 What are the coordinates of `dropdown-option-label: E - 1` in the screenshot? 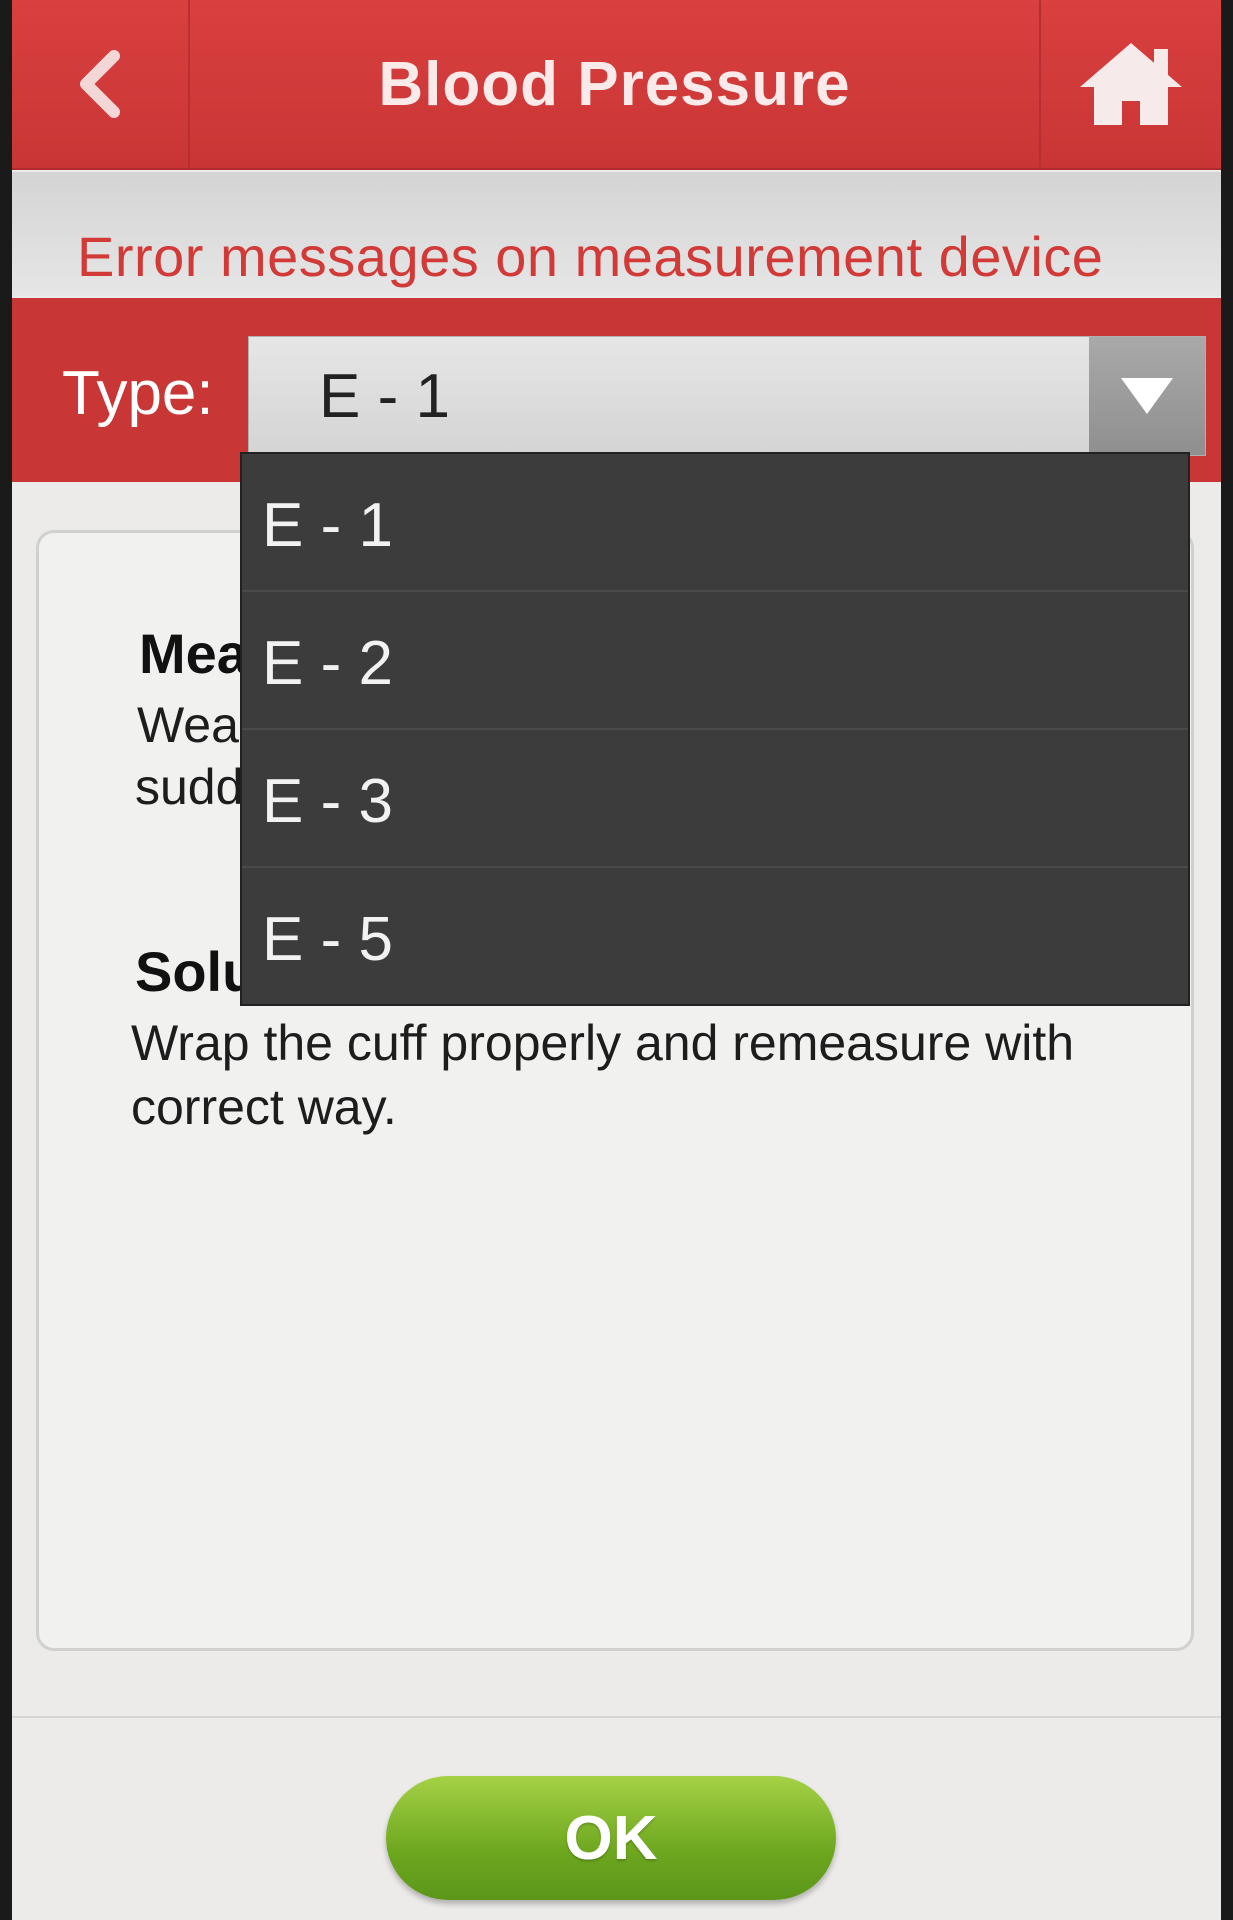 It's located at (327, 525).